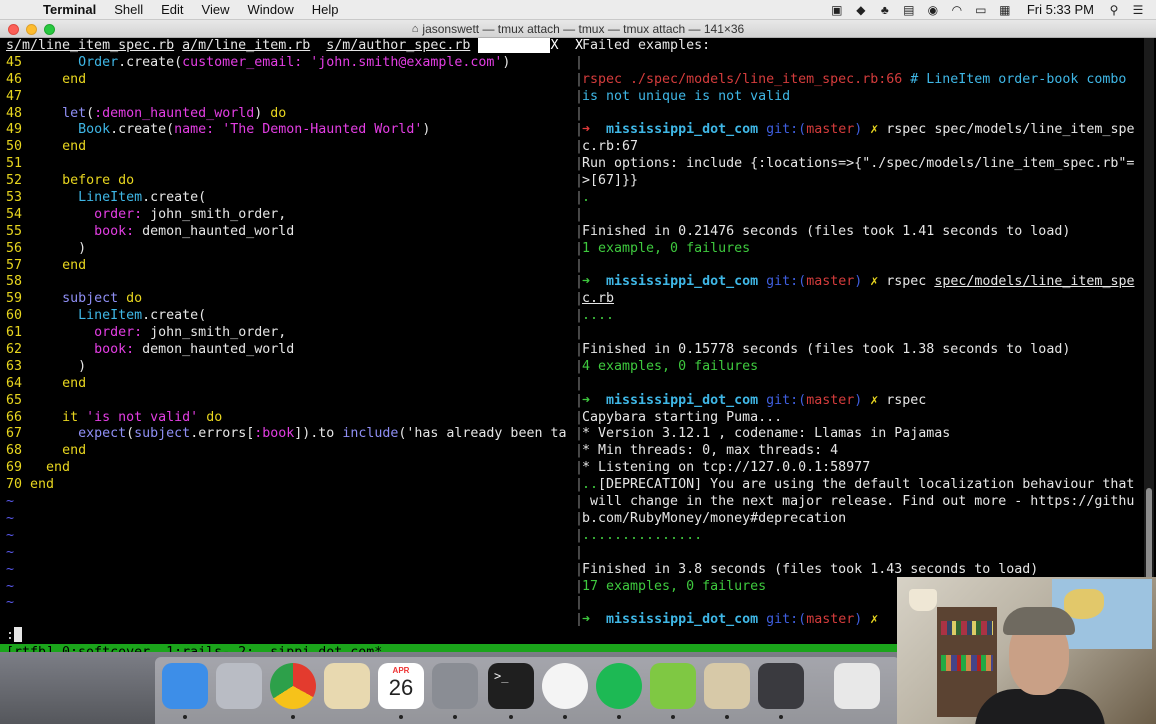 This screenshot has width=1156, height=724. Describe the element at coordinates (933, 10) in the screenshot. I see `sync-icon: ◉` at that location.